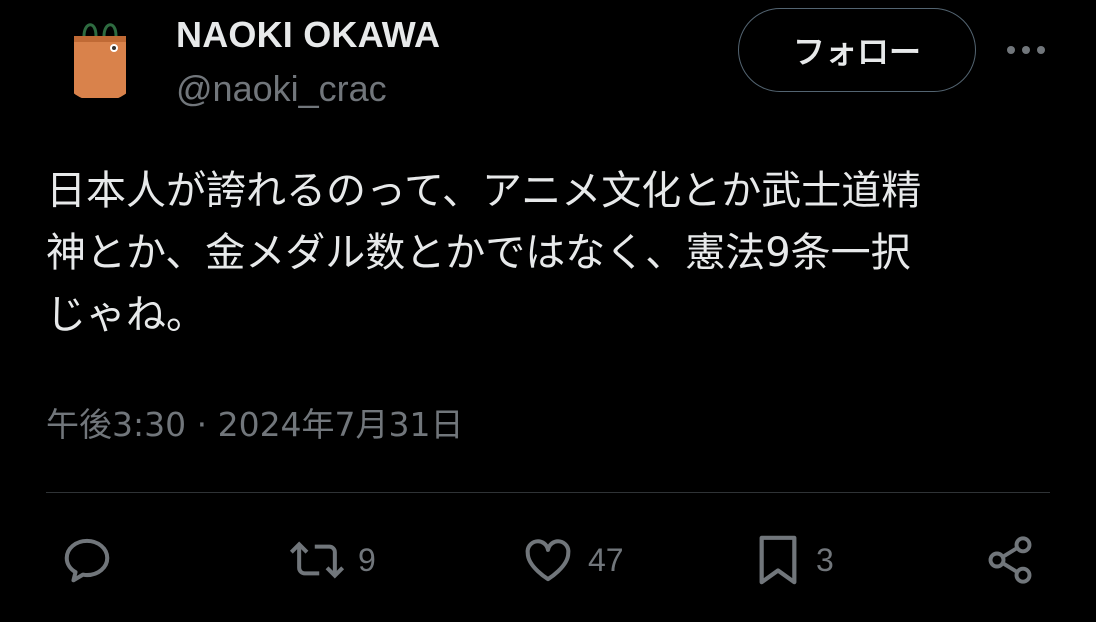  What do you see at coordinates (825, 559) in the screenshot?
I see `bookmark-count: 3` at bounding box center [825, 559].